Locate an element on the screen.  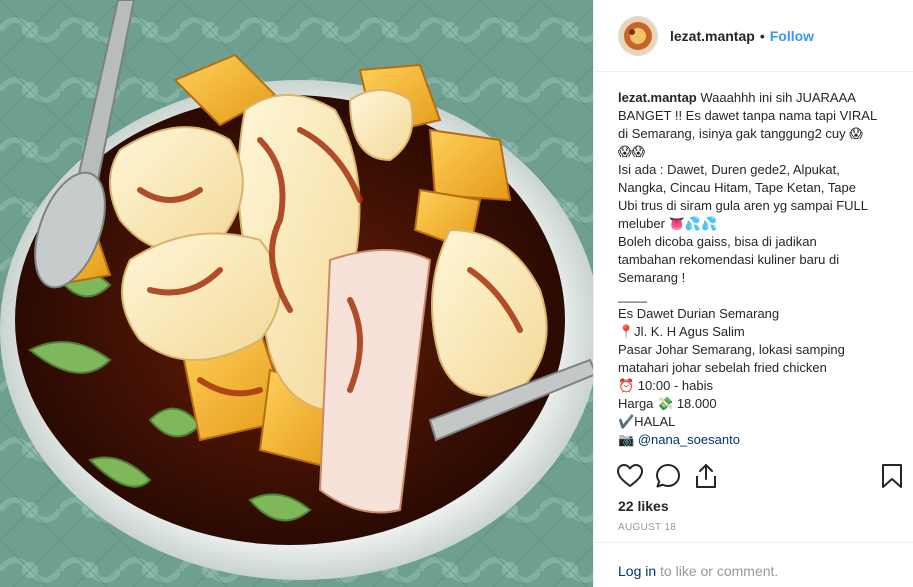
bookmark-icon is located at coordinates (892, 476).